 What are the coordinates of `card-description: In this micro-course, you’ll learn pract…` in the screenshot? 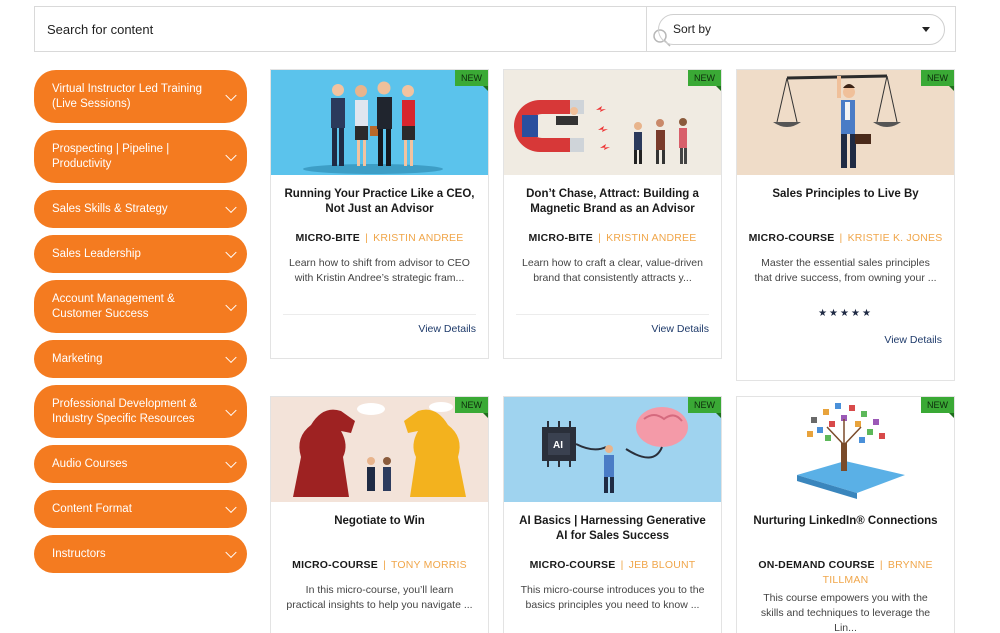 It's located at (379, 597).